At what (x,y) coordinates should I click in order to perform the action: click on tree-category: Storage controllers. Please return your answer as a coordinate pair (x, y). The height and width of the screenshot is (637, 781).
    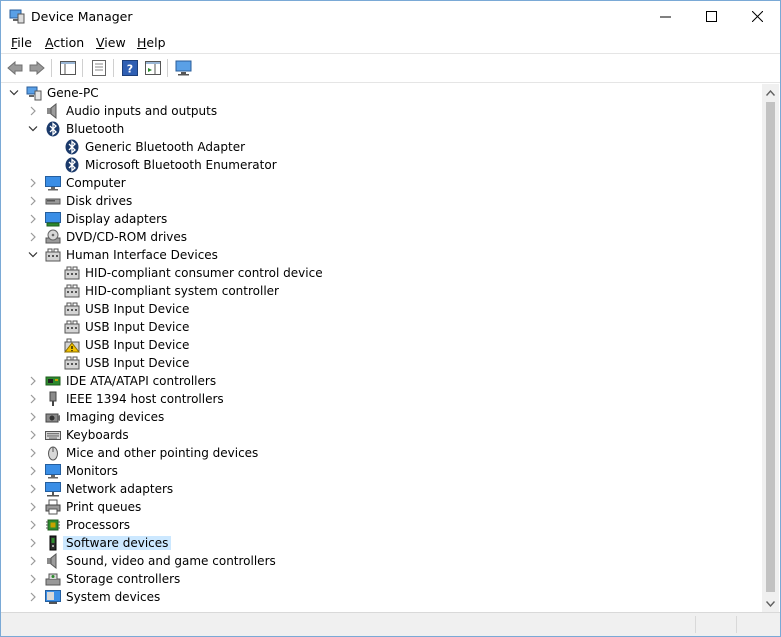
    Looking at the image, I should click on (382, 579).